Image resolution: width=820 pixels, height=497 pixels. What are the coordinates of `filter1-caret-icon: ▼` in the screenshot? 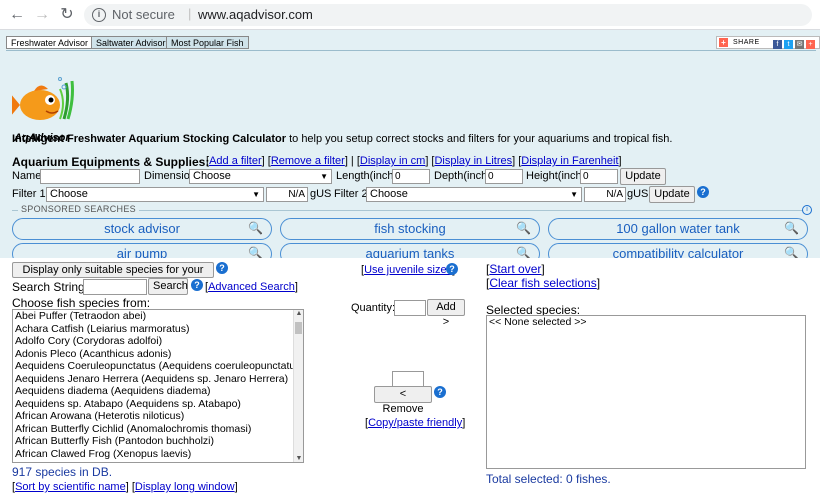 It's located at (256, 194).